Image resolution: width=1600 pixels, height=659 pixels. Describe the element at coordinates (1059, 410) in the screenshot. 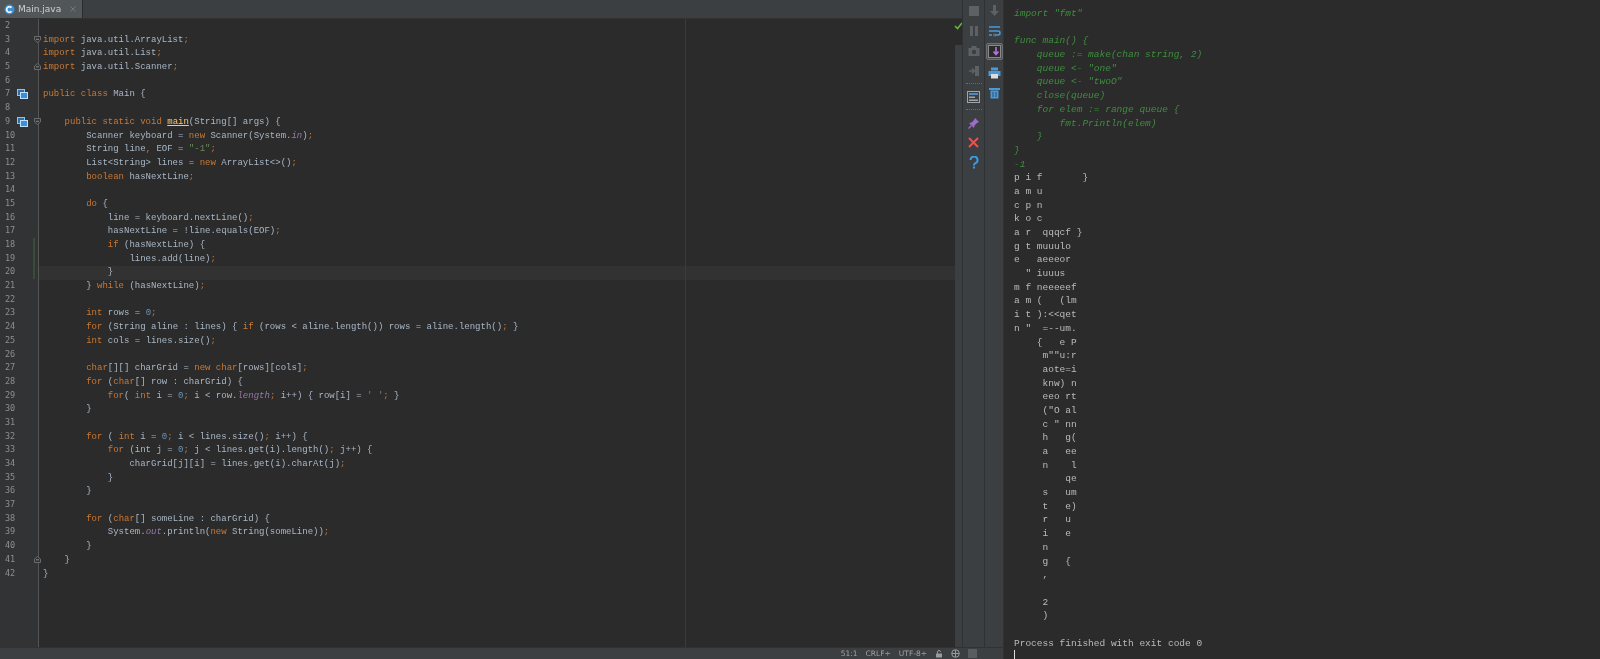

I see `output-line: ("O al` at that location.